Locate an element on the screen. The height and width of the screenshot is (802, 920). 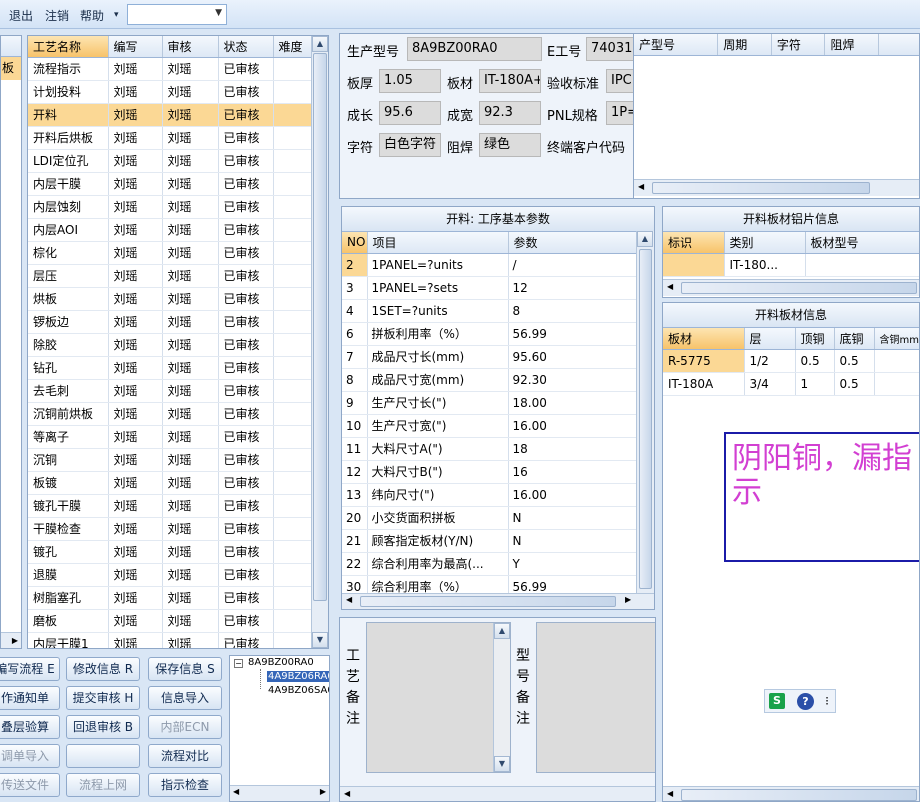
process-table-scrollbar: ▲ ▼ is located at coordinates (319, 342).